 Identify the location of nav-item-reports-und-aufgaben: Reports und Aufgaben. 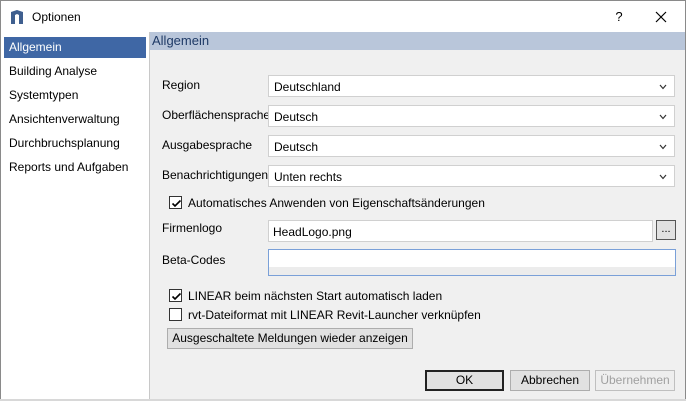
(75, 167).